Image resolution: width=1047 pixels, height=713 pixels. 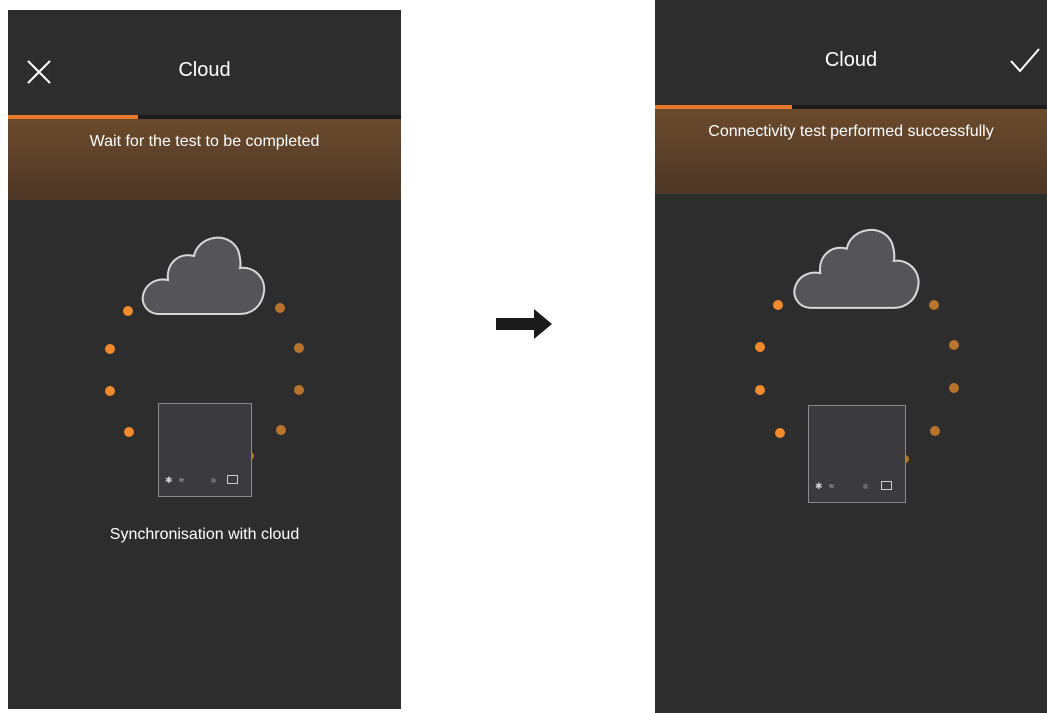 I want to click on status-message: Connectivity test performed successfully, so click(x=851, y=131).